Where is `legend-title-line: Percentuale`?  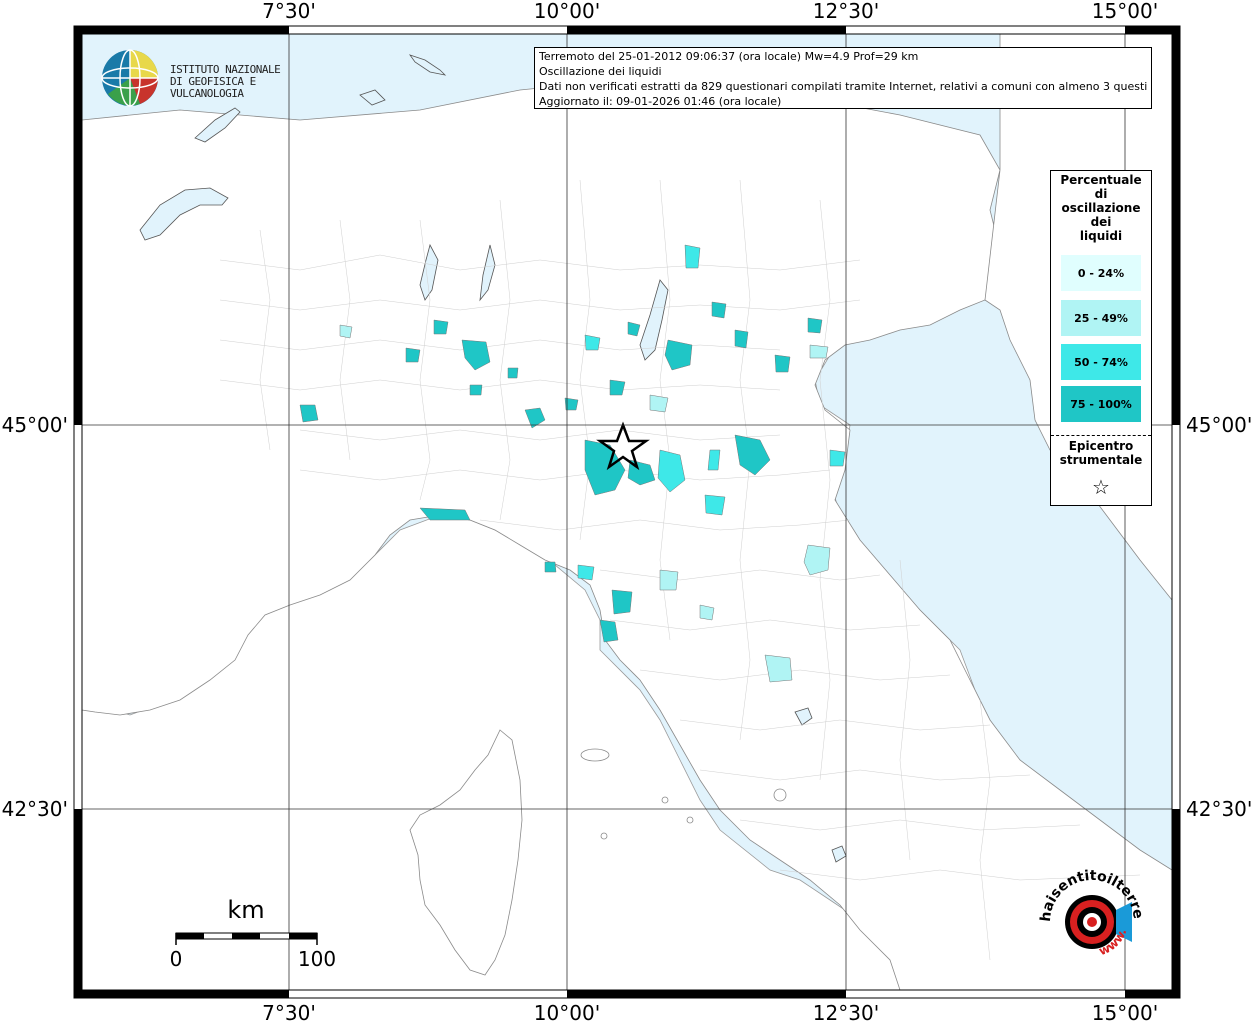
legend-title-line: Percentuale is located at coordinates (1101, 180).